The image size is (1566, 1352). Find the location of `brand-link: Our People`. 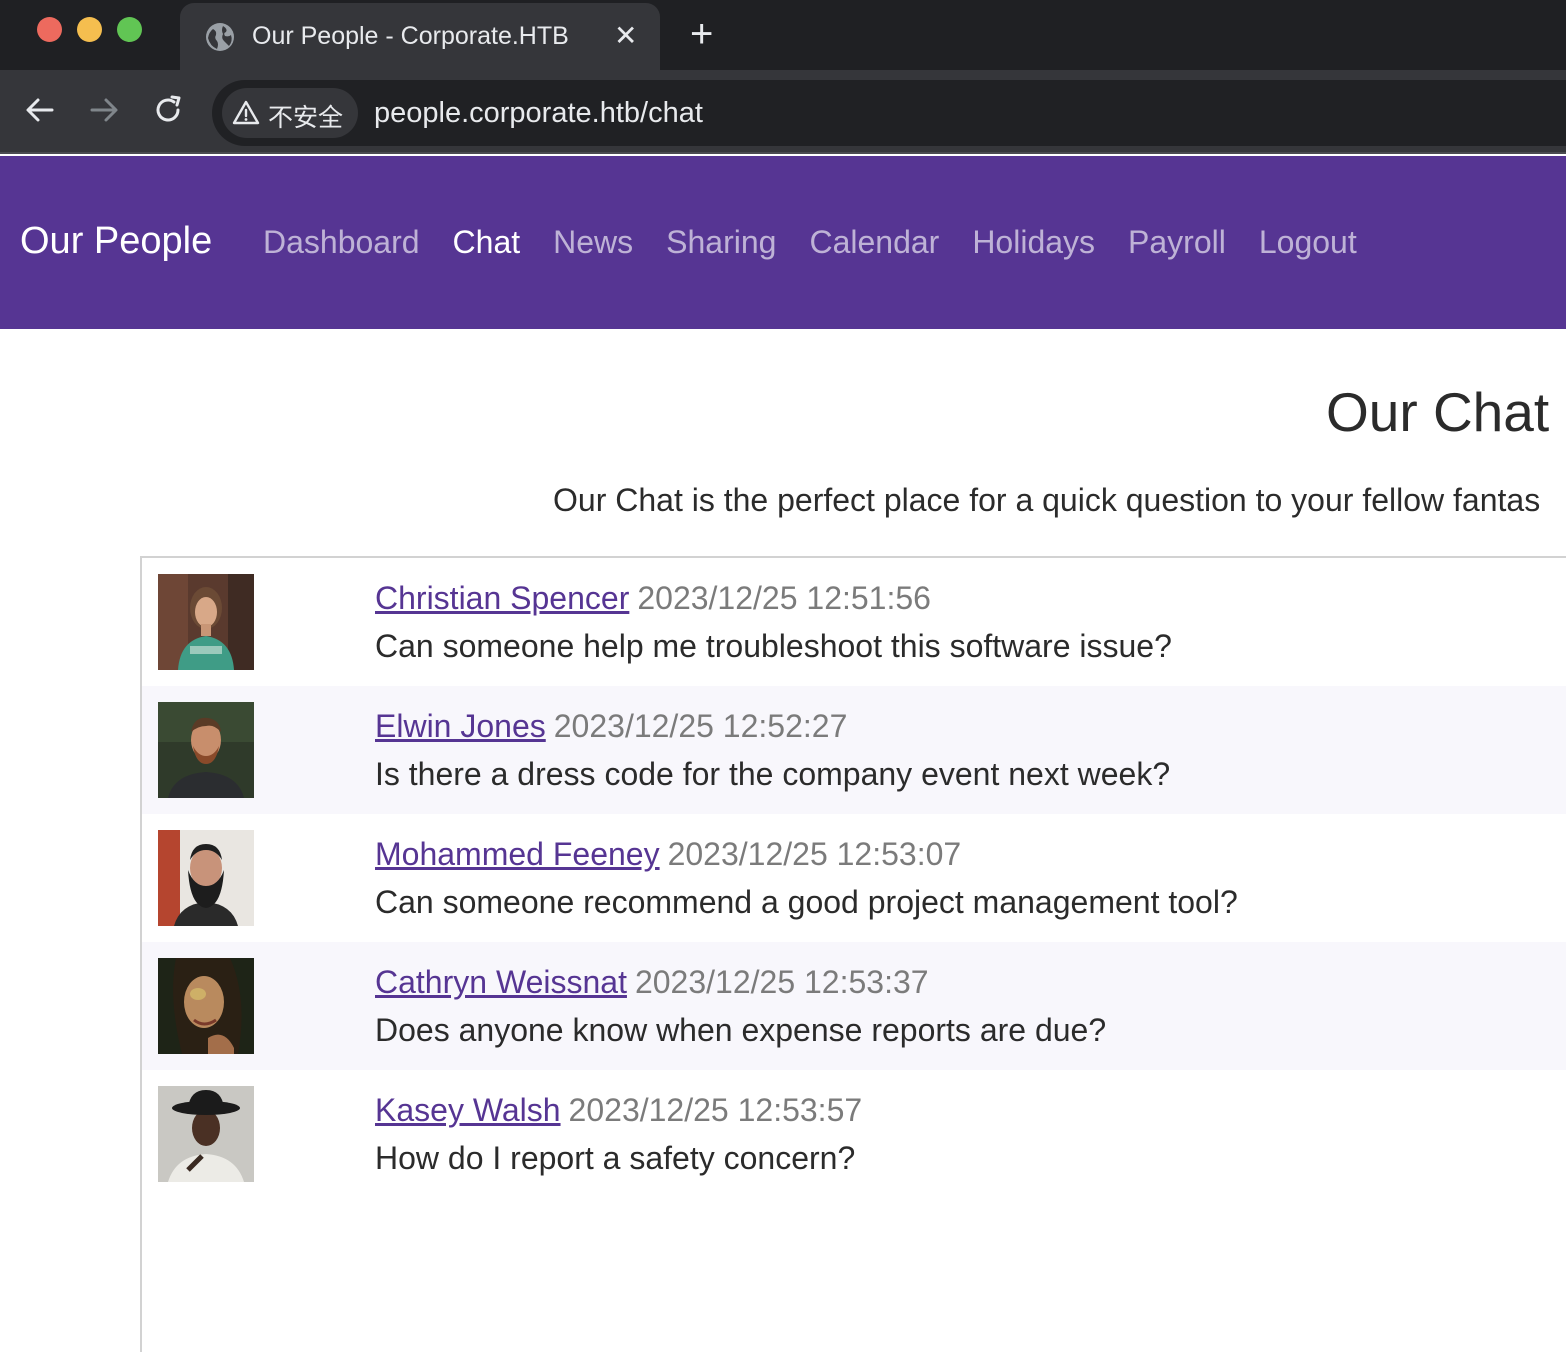

brand-link: Our People is located at coordinates (116, 241).